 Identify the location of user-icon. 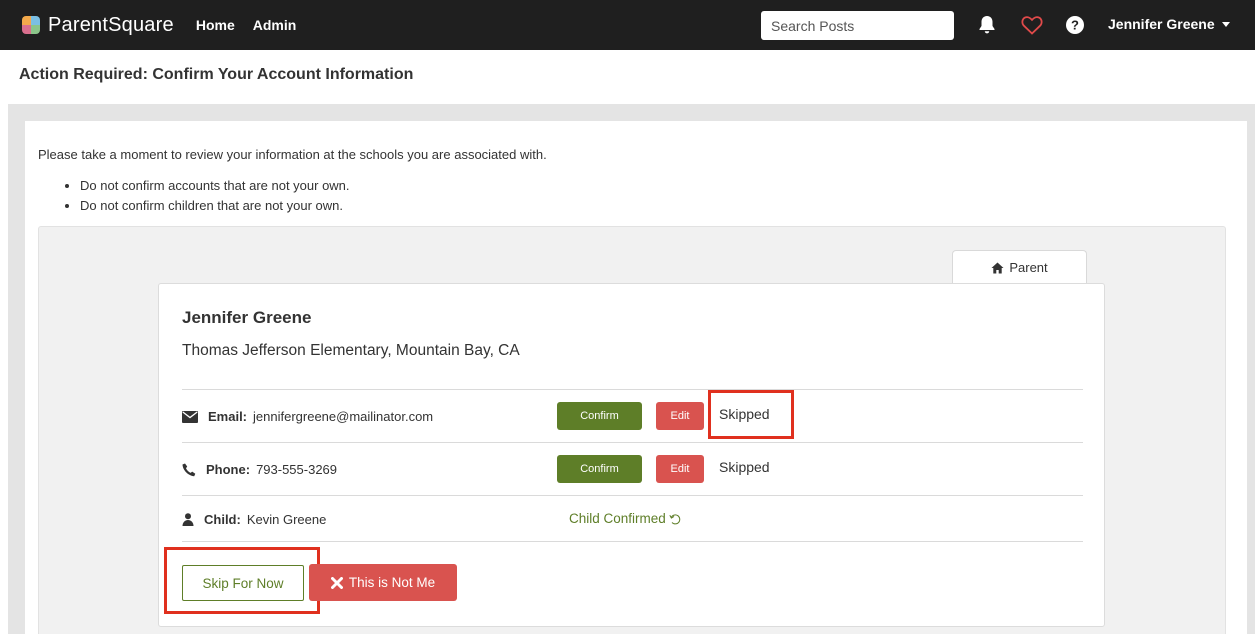
(188, 519).